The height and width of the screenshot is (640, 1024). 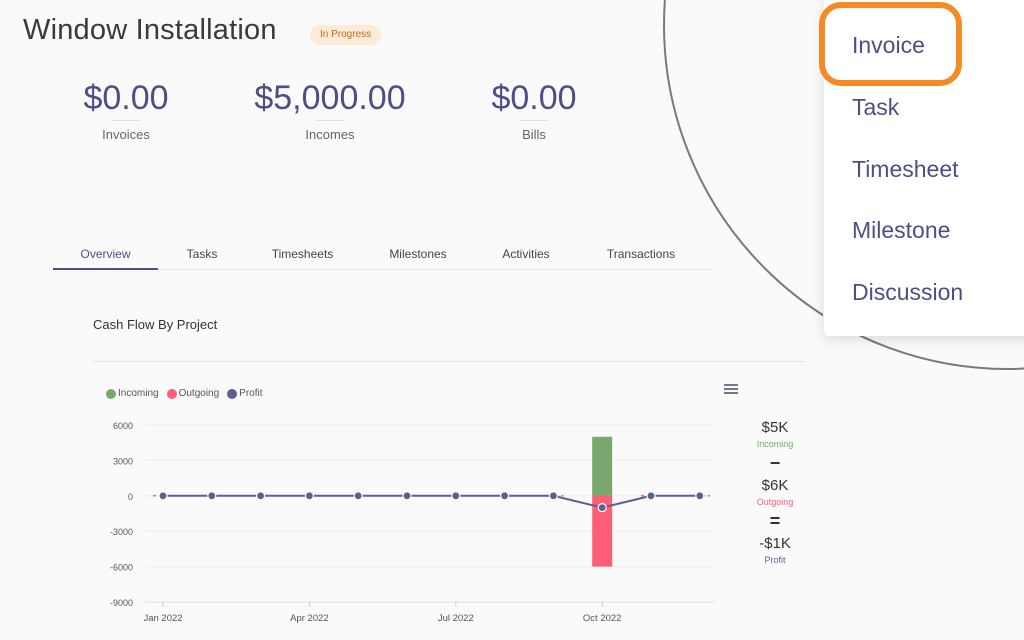 I want to click on x-tick-label: Oct 2022, so click(x=602, y=618).